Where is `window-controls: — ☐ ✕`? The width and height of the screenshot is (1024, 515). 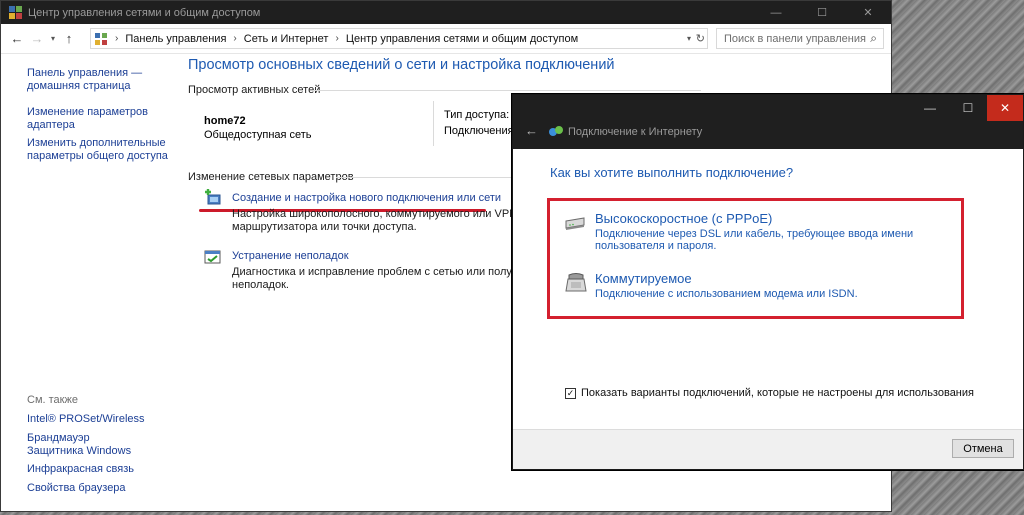 window-controls: — ☐ ✕ is located at coordinates (822, 12).